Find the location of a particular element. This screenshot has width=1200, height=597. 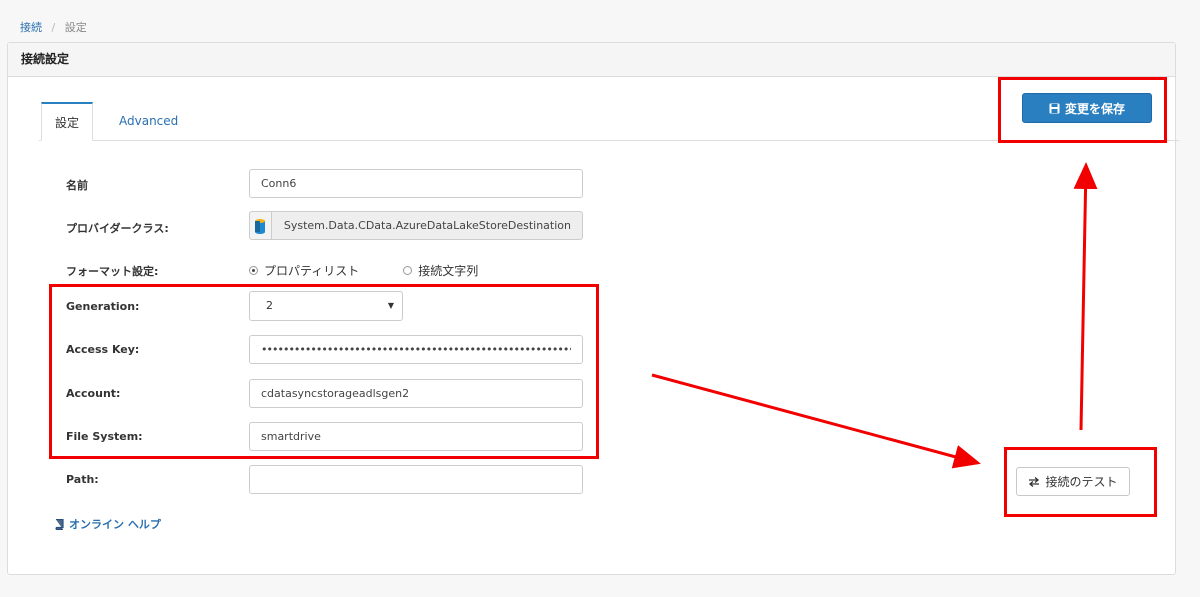

radio-checked-icon is located at coordinates (253, 270).